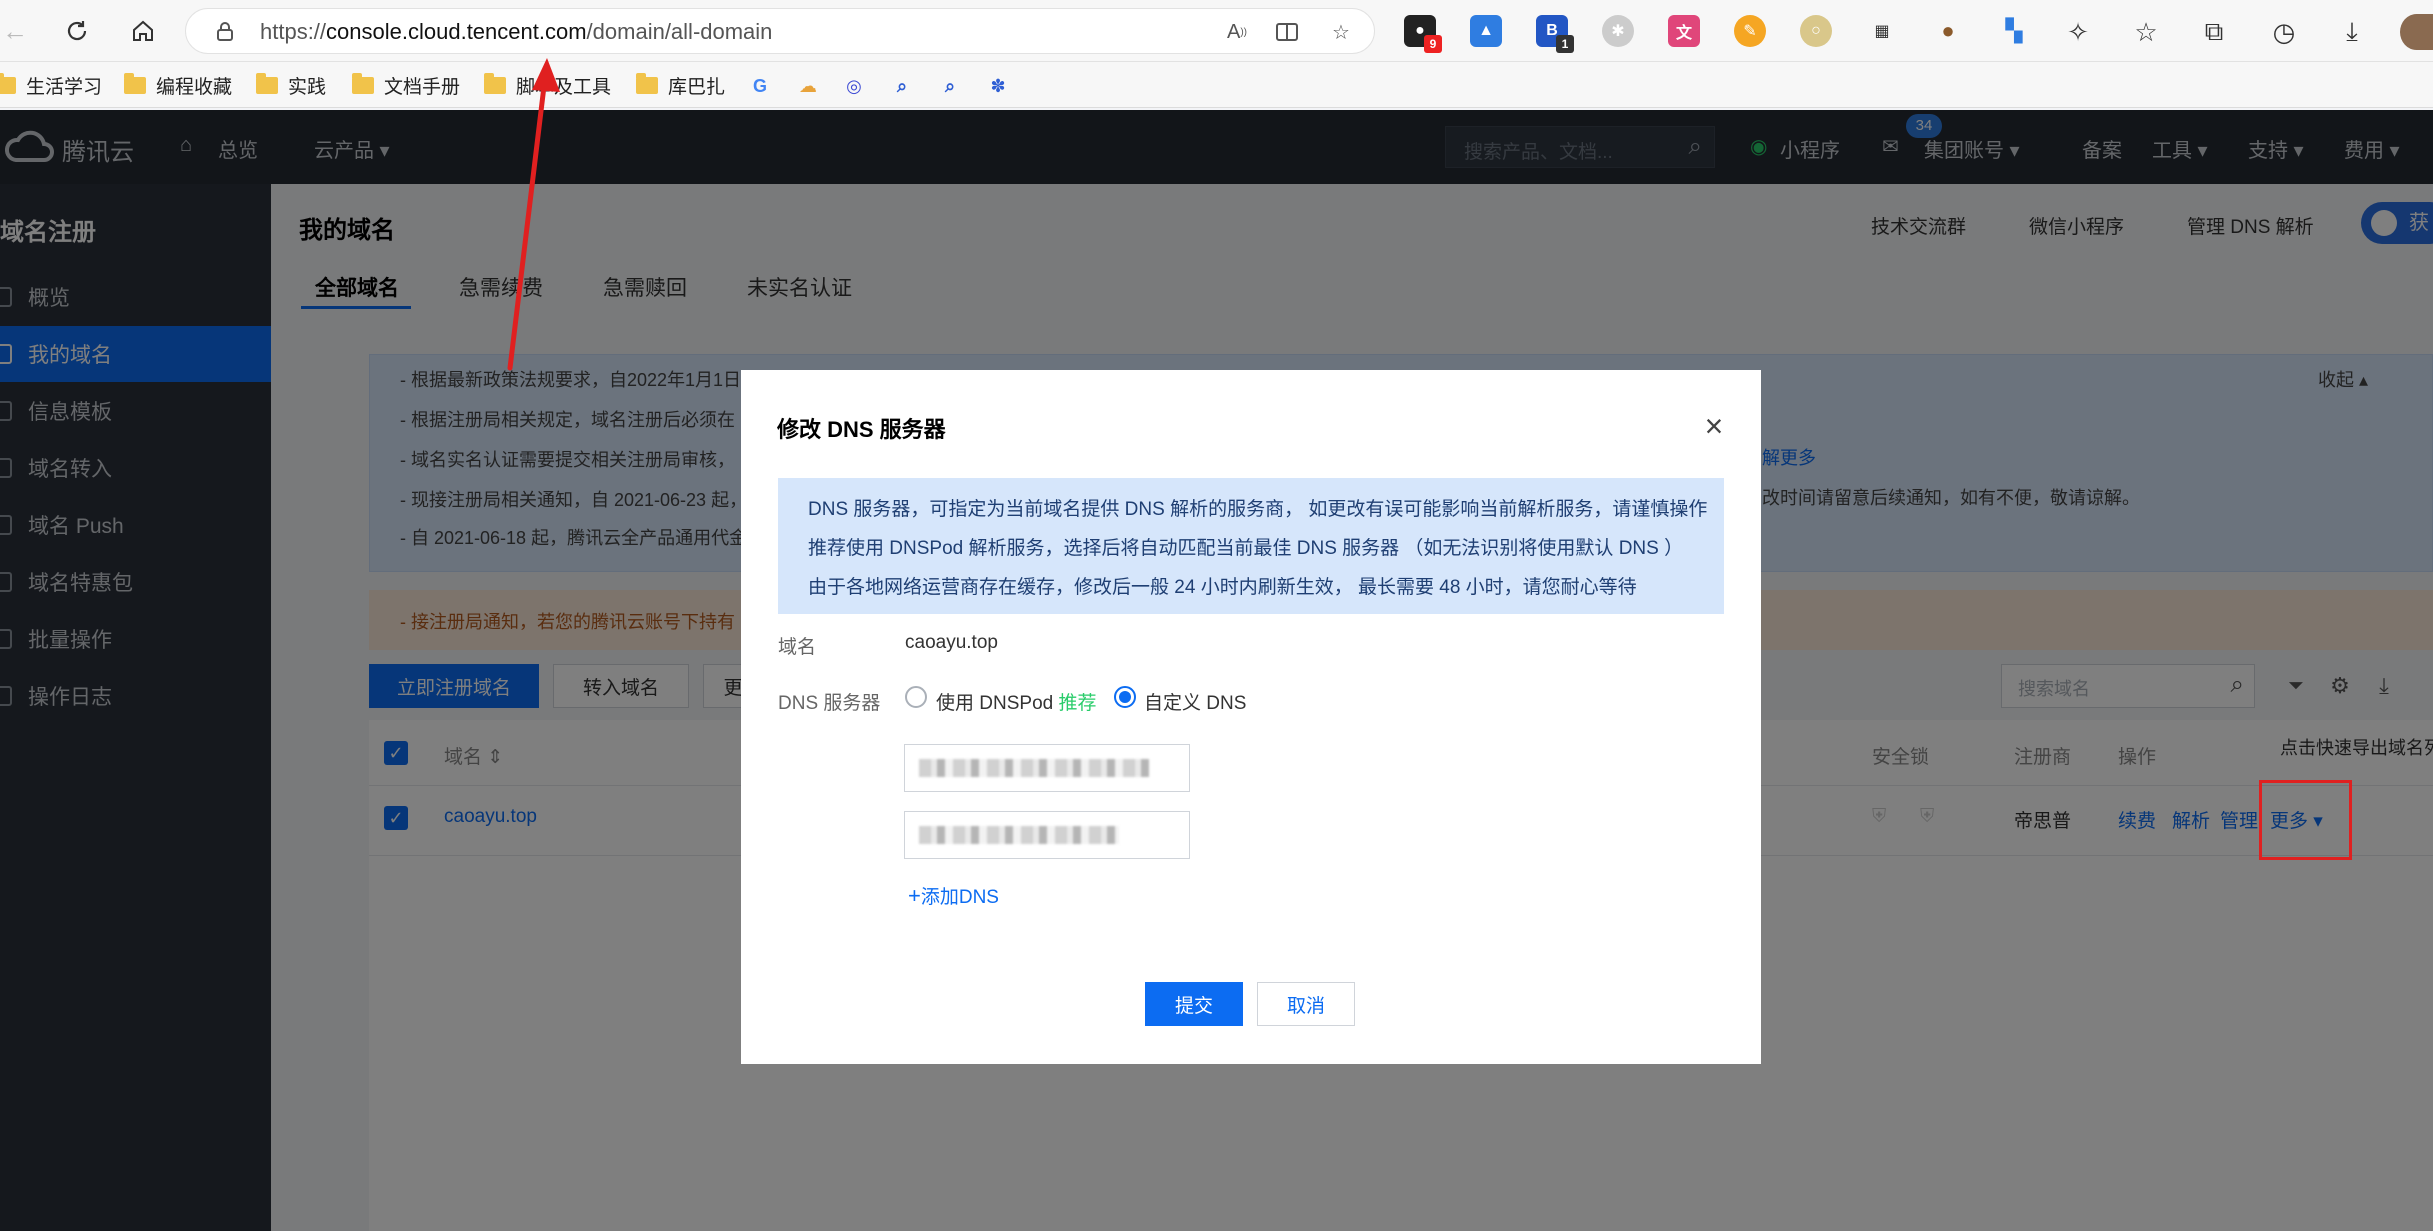 This screenshot has height=1231, width=2433. Describe the element at coordinates (998, 86) in the screenshot. I see `baidu-paw-icon: ✽` at that location.